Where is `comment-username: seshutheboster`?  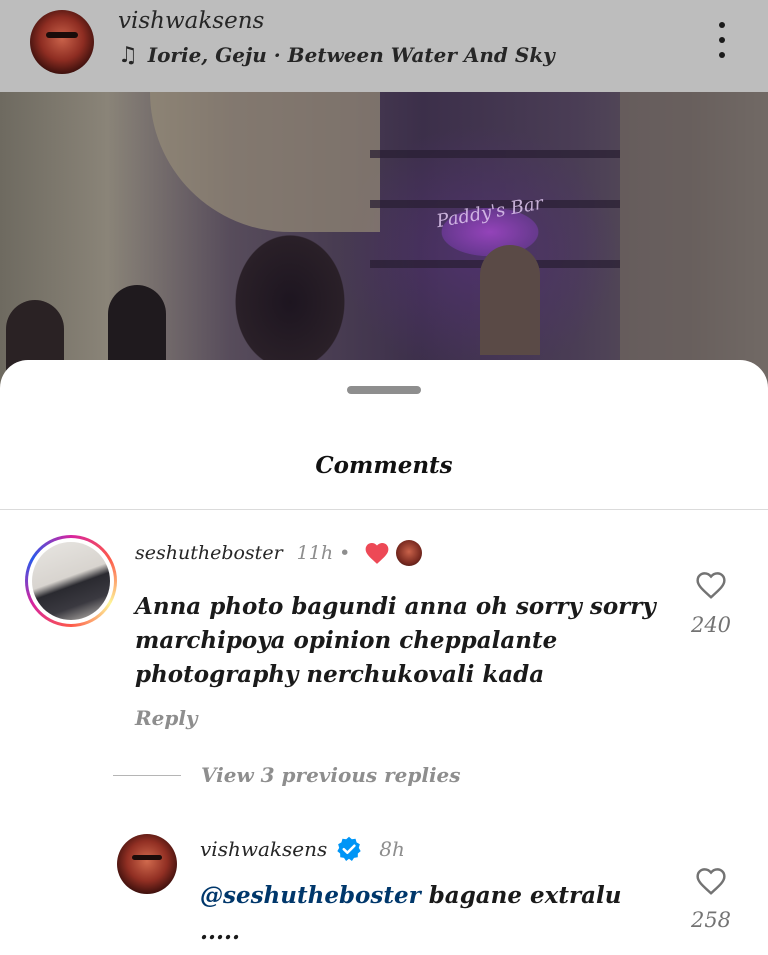 comment-username: seshutheboster is located at coordinates (209, 553).